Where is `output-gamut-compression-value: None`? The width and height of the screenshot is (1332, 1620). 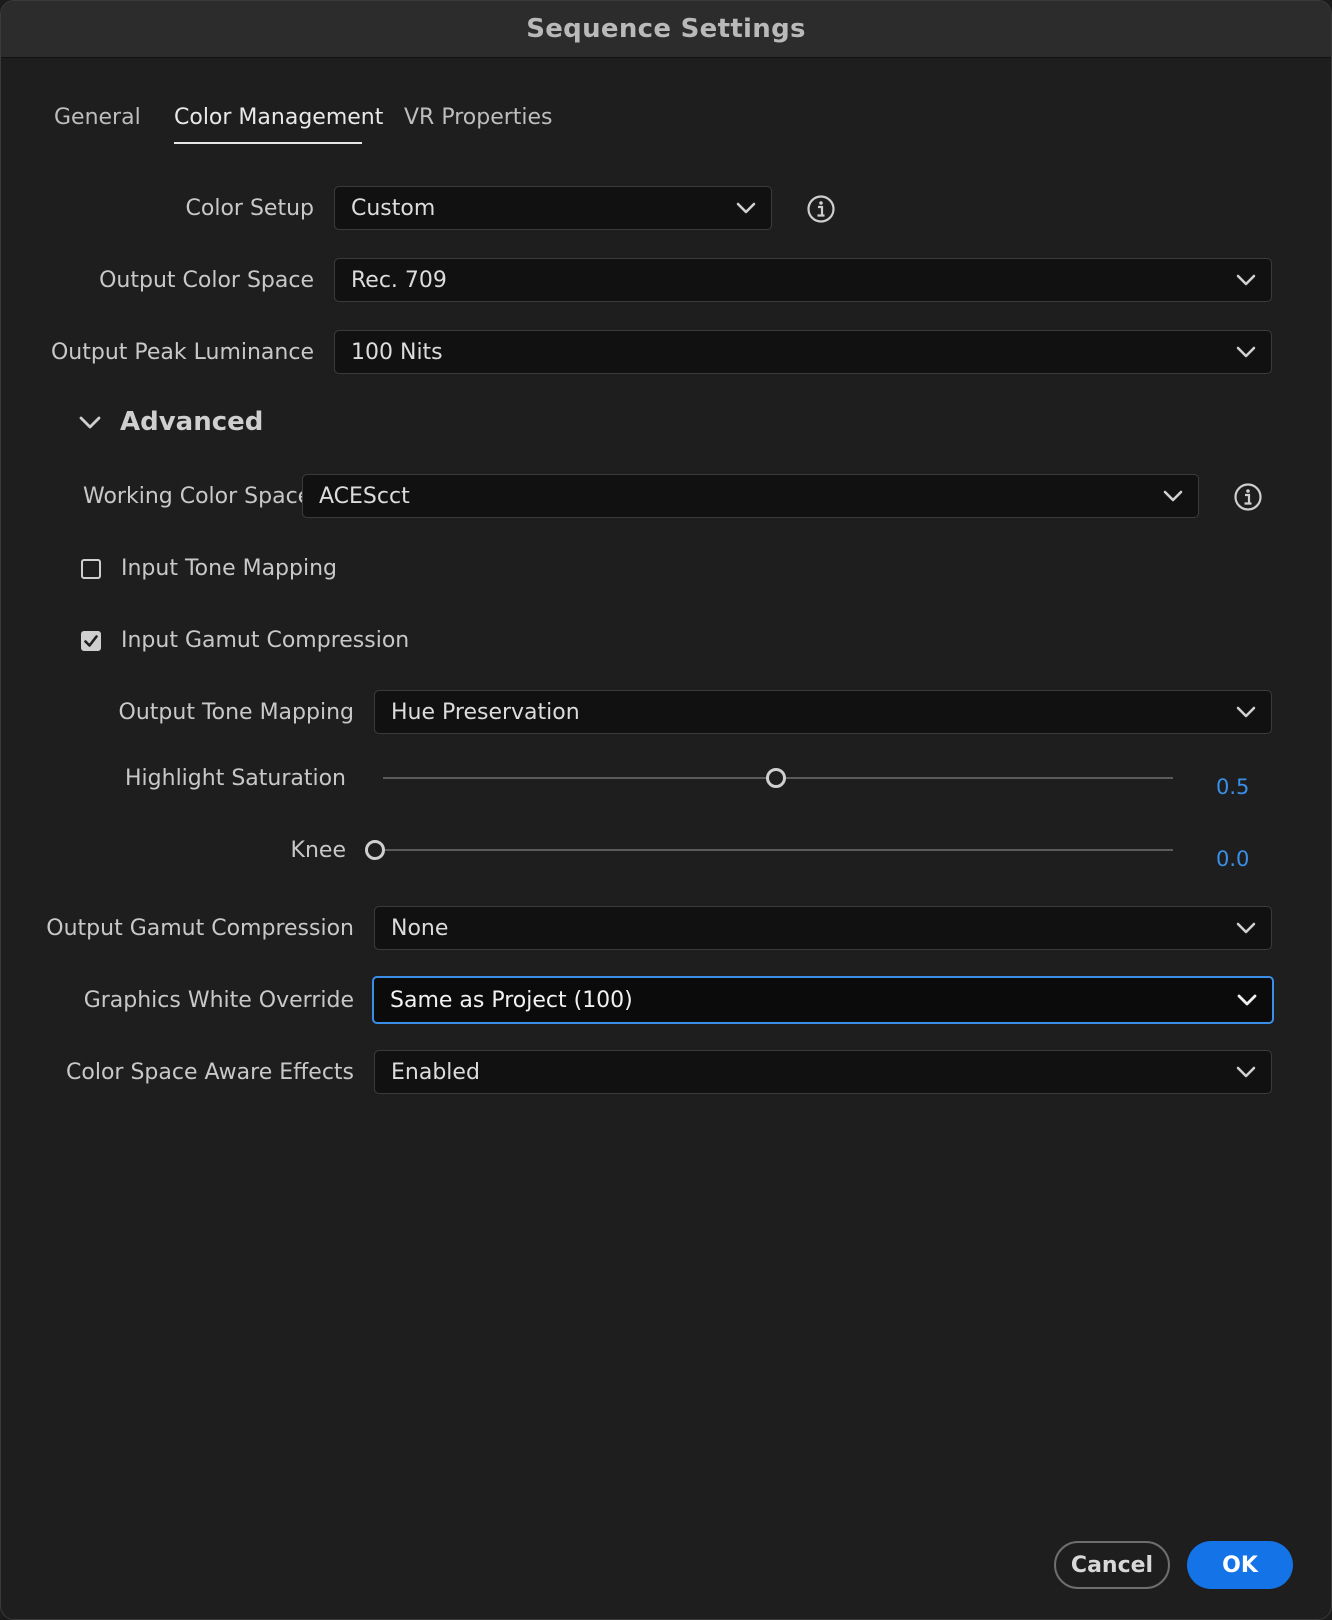 output-gamut-compression-value: None is located at coordinates (420, 928).